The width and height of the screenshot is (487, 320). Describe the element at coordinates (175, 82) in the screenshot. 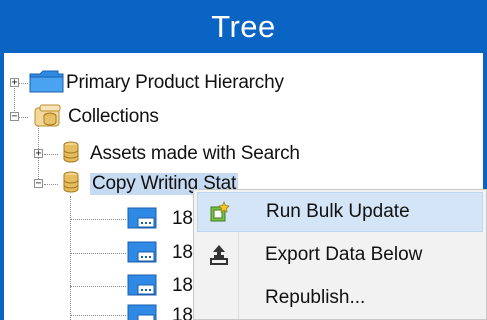

I see `tree-item-label: Primary Product Hierarchy` at that location.